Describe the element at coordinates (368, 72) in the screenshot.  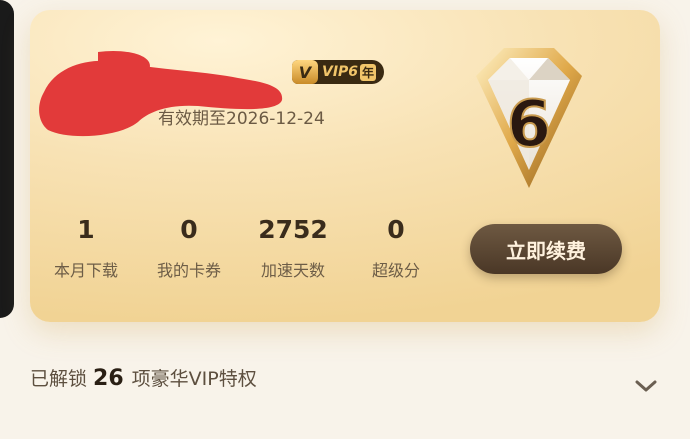
I see `vip-badge-year: 年` at that location.